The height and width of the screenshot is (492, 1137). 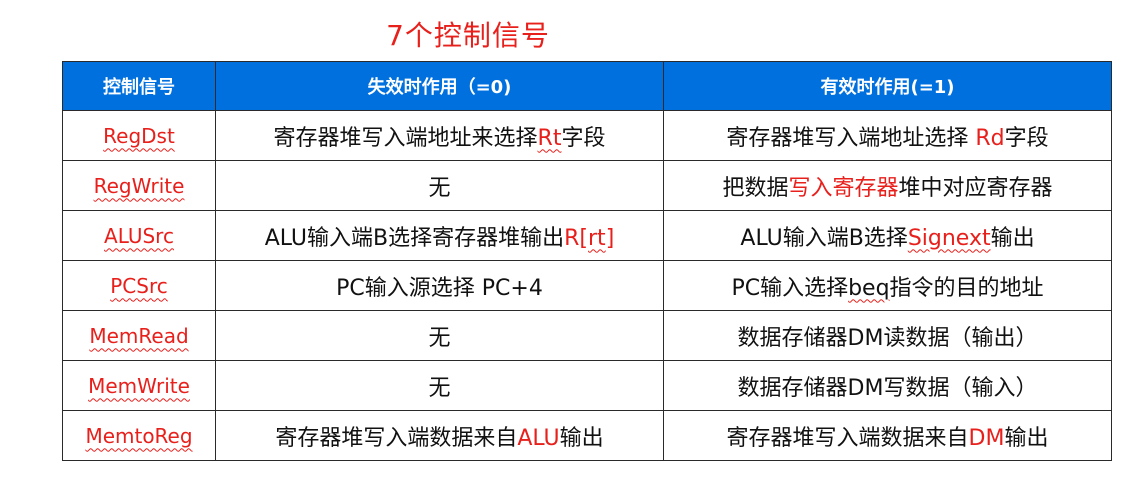 What do you see at coordinates (966, 288) in the screenshot?
I see `cell-text-segment: 指令的目的地址` at bounding box center [966, 288].